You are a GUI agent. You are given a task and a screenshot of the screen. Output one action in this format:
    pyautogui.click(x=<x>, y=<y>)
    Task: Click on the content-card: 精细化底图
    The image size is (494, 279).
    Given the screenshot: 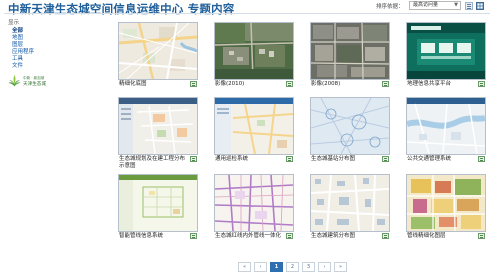 What is the action you would take?
    pyautogui.click(x=158, y=56)
    